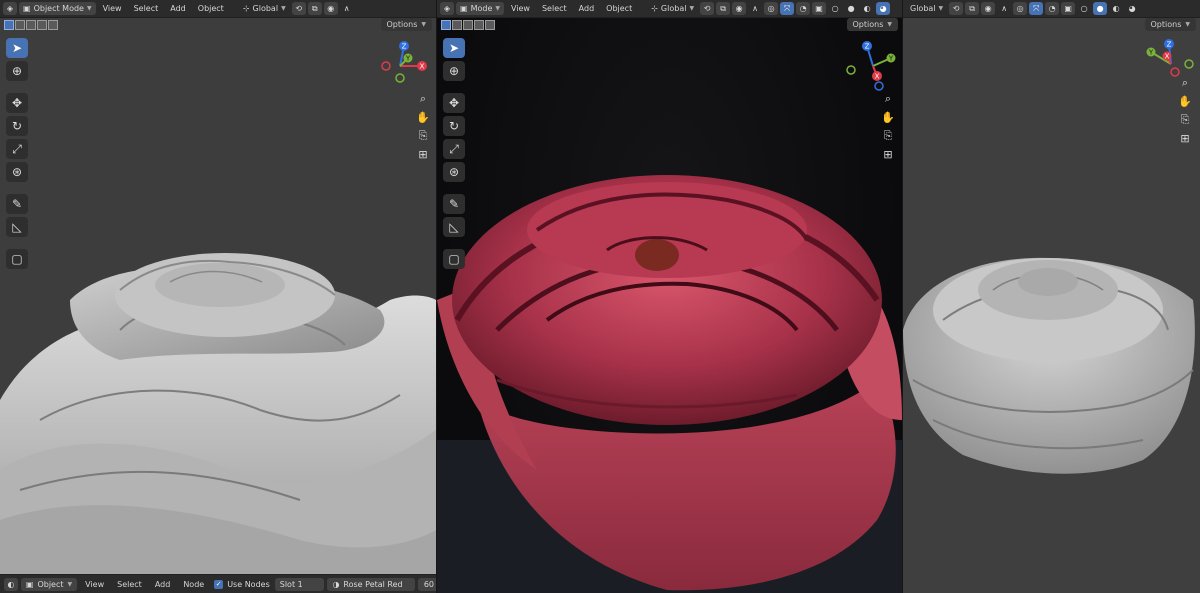 Image resolution: width=1200 pixels, height=593 pixels. What do you see at coordinates (879, 86) in the screenshot?
I see `gizmo-neg-z` at bounding box center [879, 86].